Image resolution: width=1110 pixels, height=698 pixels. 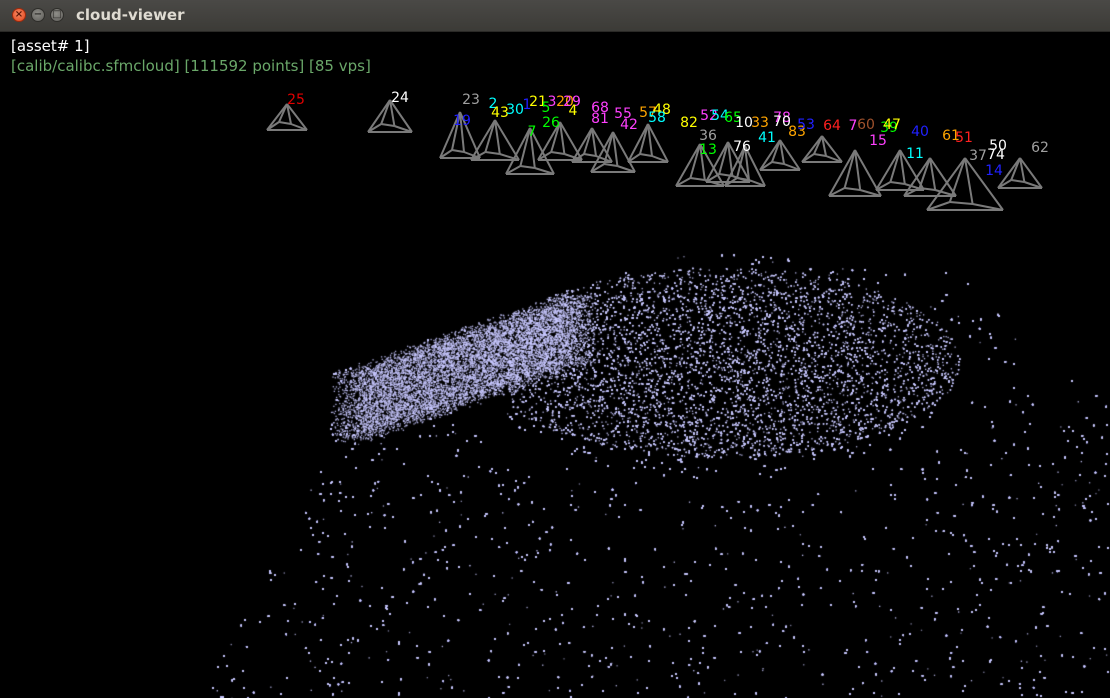 What do you see at coordinates (551, 123) in the screenshot?
I see `camera-label: 26` at bounding box center [551, 123].